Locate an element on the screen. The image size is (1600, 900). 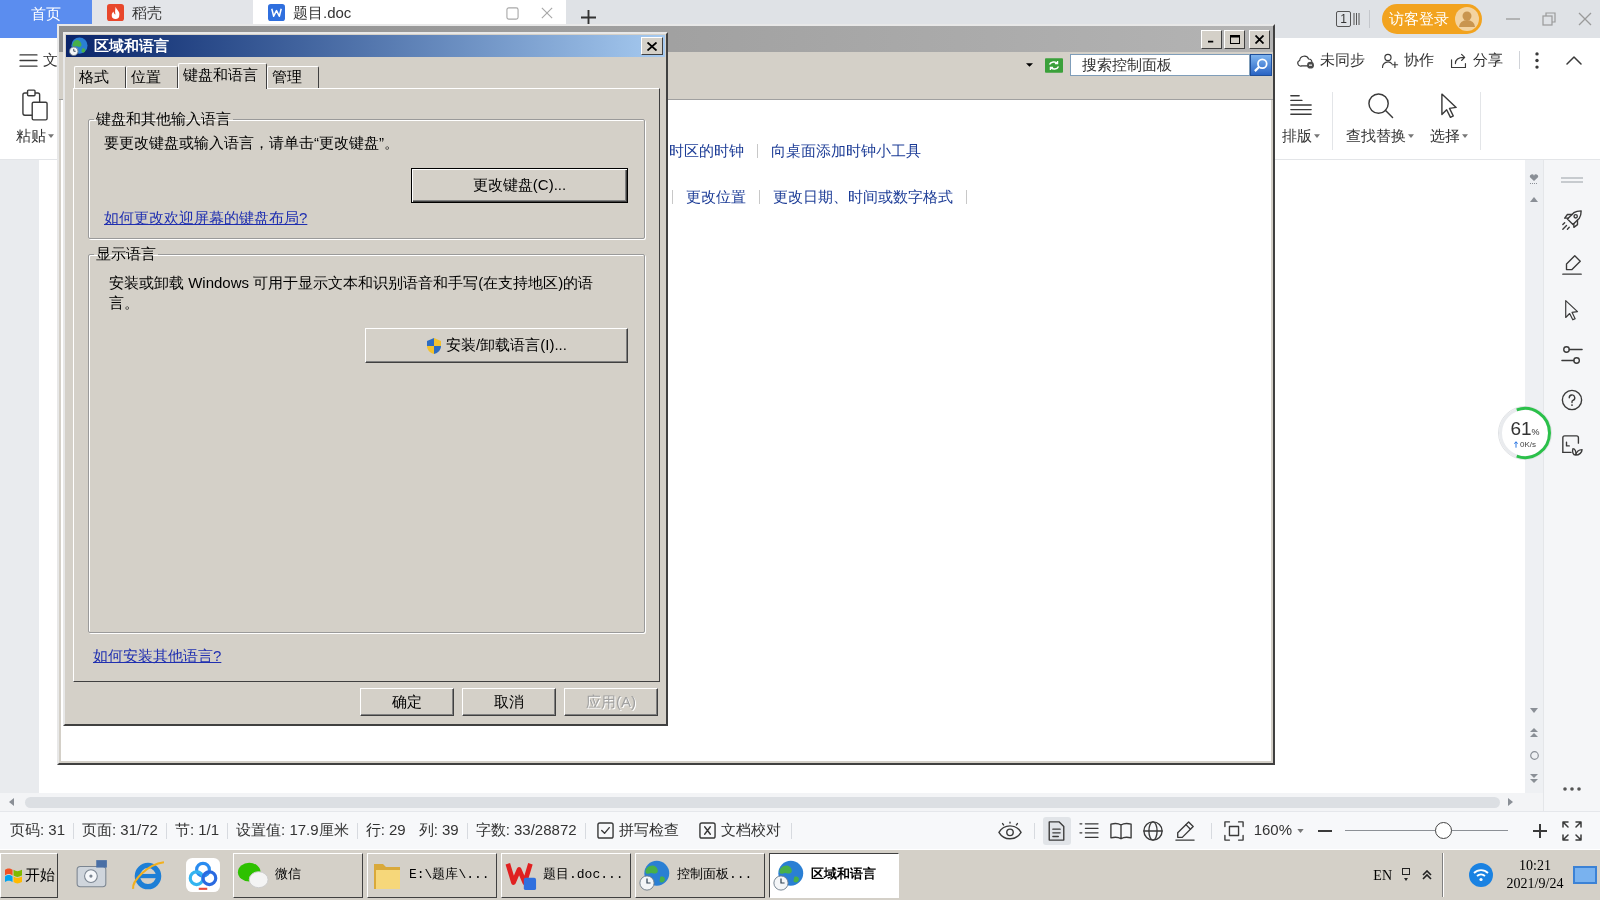
toolbar-button: 分享 is located at coordinates (1476, 60).